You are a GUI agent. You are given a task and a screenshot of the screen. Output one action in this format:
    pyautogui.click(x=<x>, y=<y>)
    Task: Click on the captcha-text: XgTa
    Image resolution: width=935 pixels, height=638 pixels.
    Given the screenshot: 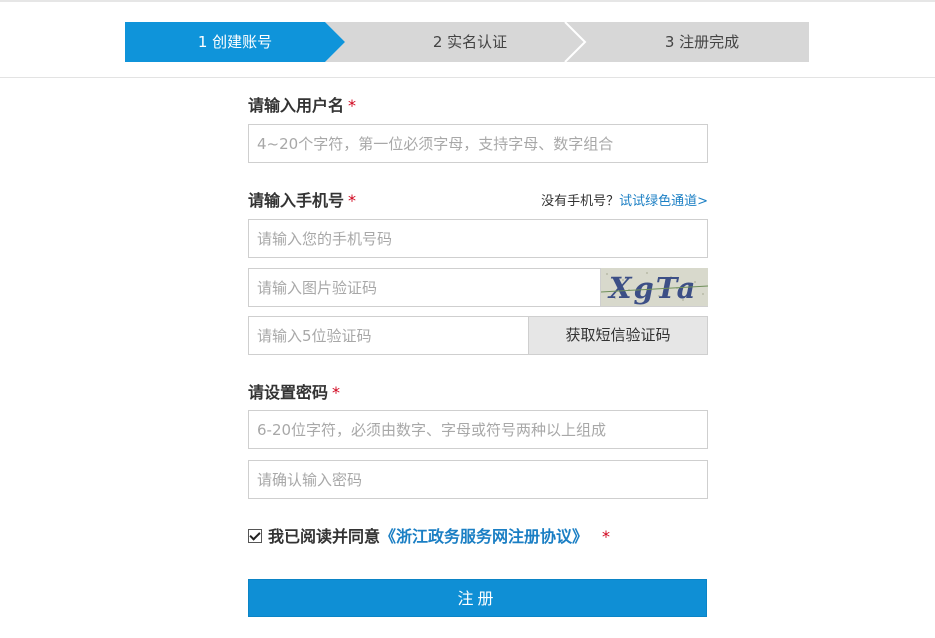 What is the action you would take?
    pyautogui.click(x=652, y=288)
    